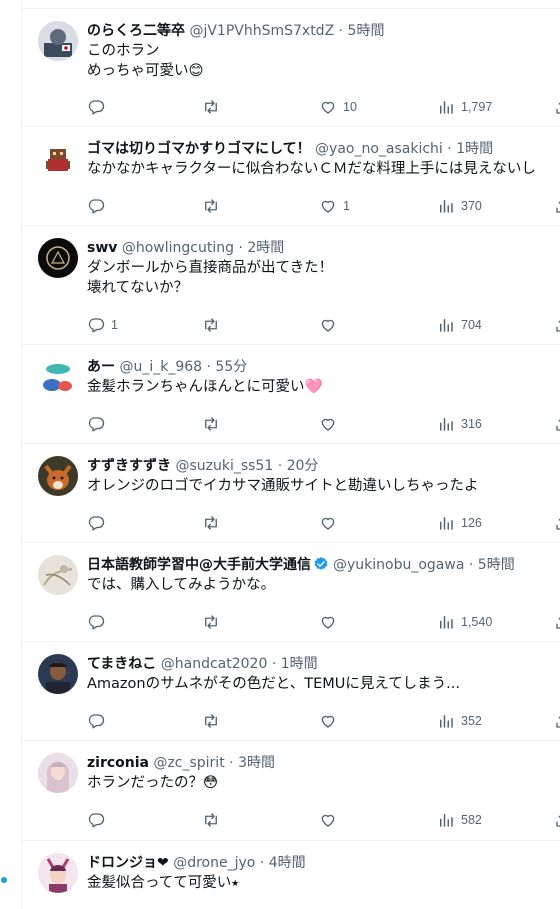 Image resolution: width=560 pixels, height=909 pixels. I want to click on action-bar: 352, so click(323, 721).